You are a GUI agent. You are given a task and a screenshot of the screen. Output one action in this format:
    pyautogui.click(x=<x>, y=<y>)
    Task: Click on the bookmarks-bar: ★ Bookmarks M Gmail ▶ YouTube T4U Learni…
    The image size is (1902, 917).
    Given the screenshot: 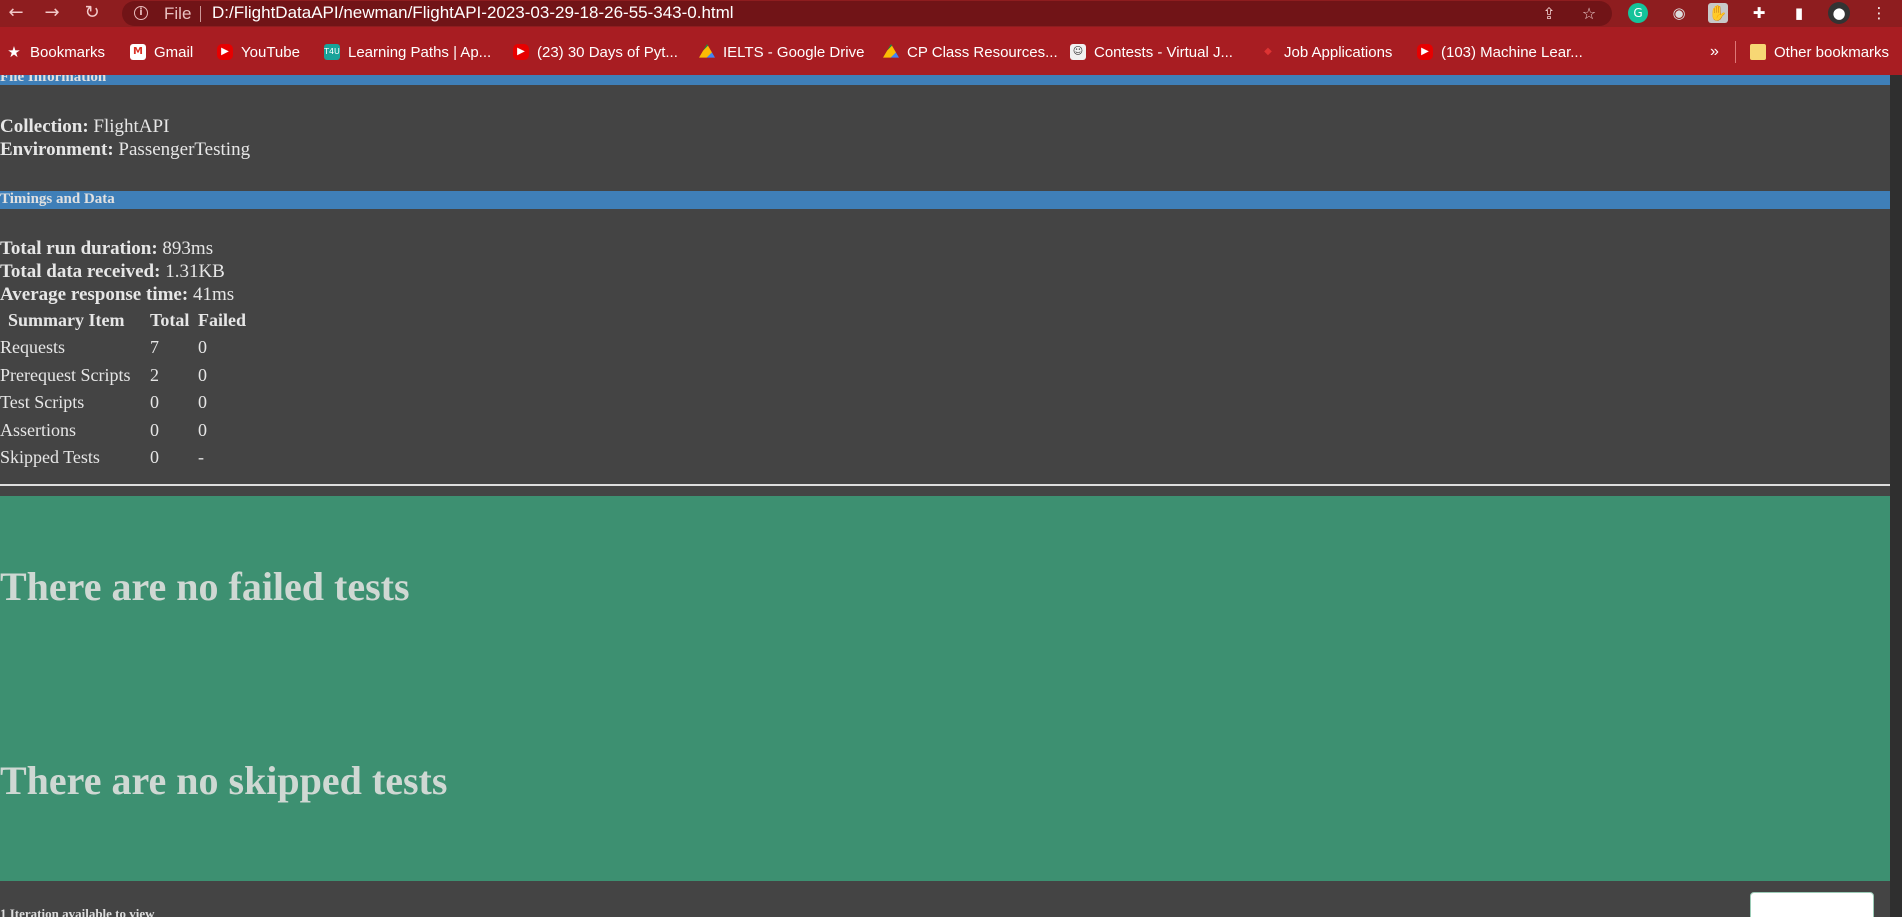 What is the action you would take?
    pyautogui.click(x=951, y=51)
    